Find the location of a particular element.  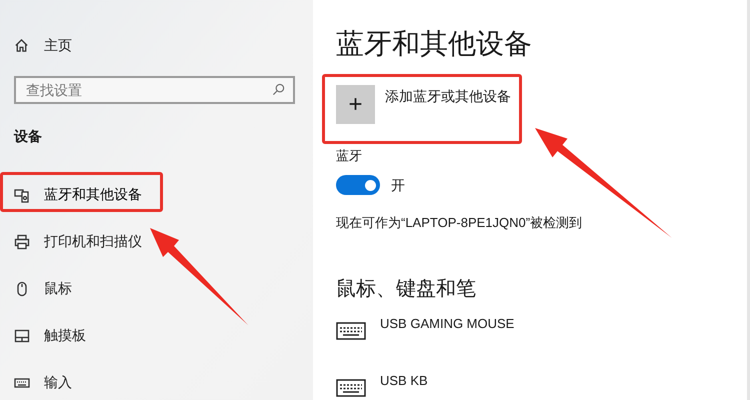

section-heading: 鼠标、键盘和笔 is located at coordinates (406, 289).